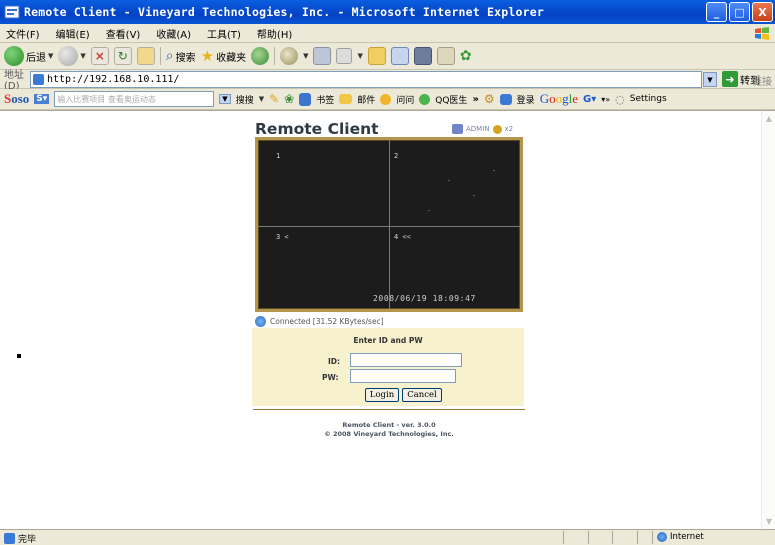 The height and width of the screenshot is (545, 775). What do you see at coordinates (245, 99) in the screenshot?
I see `soso-search-button: 搜搜` at bounding box center [245, 99].